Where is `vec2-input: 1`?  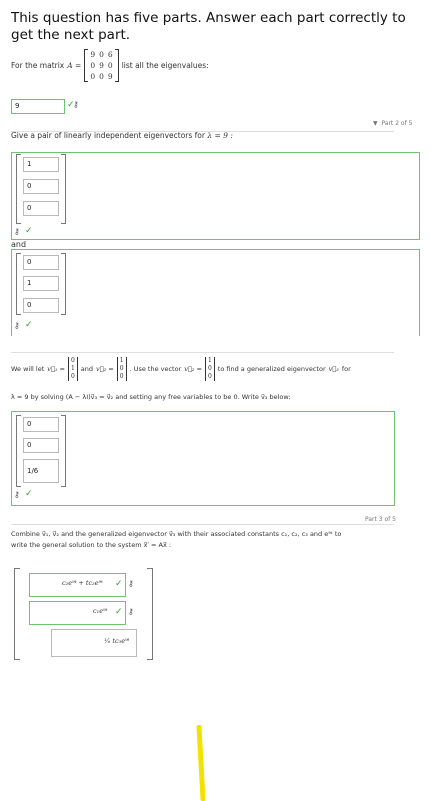
vec2-input: 1 is located at coordinates (41, 283).